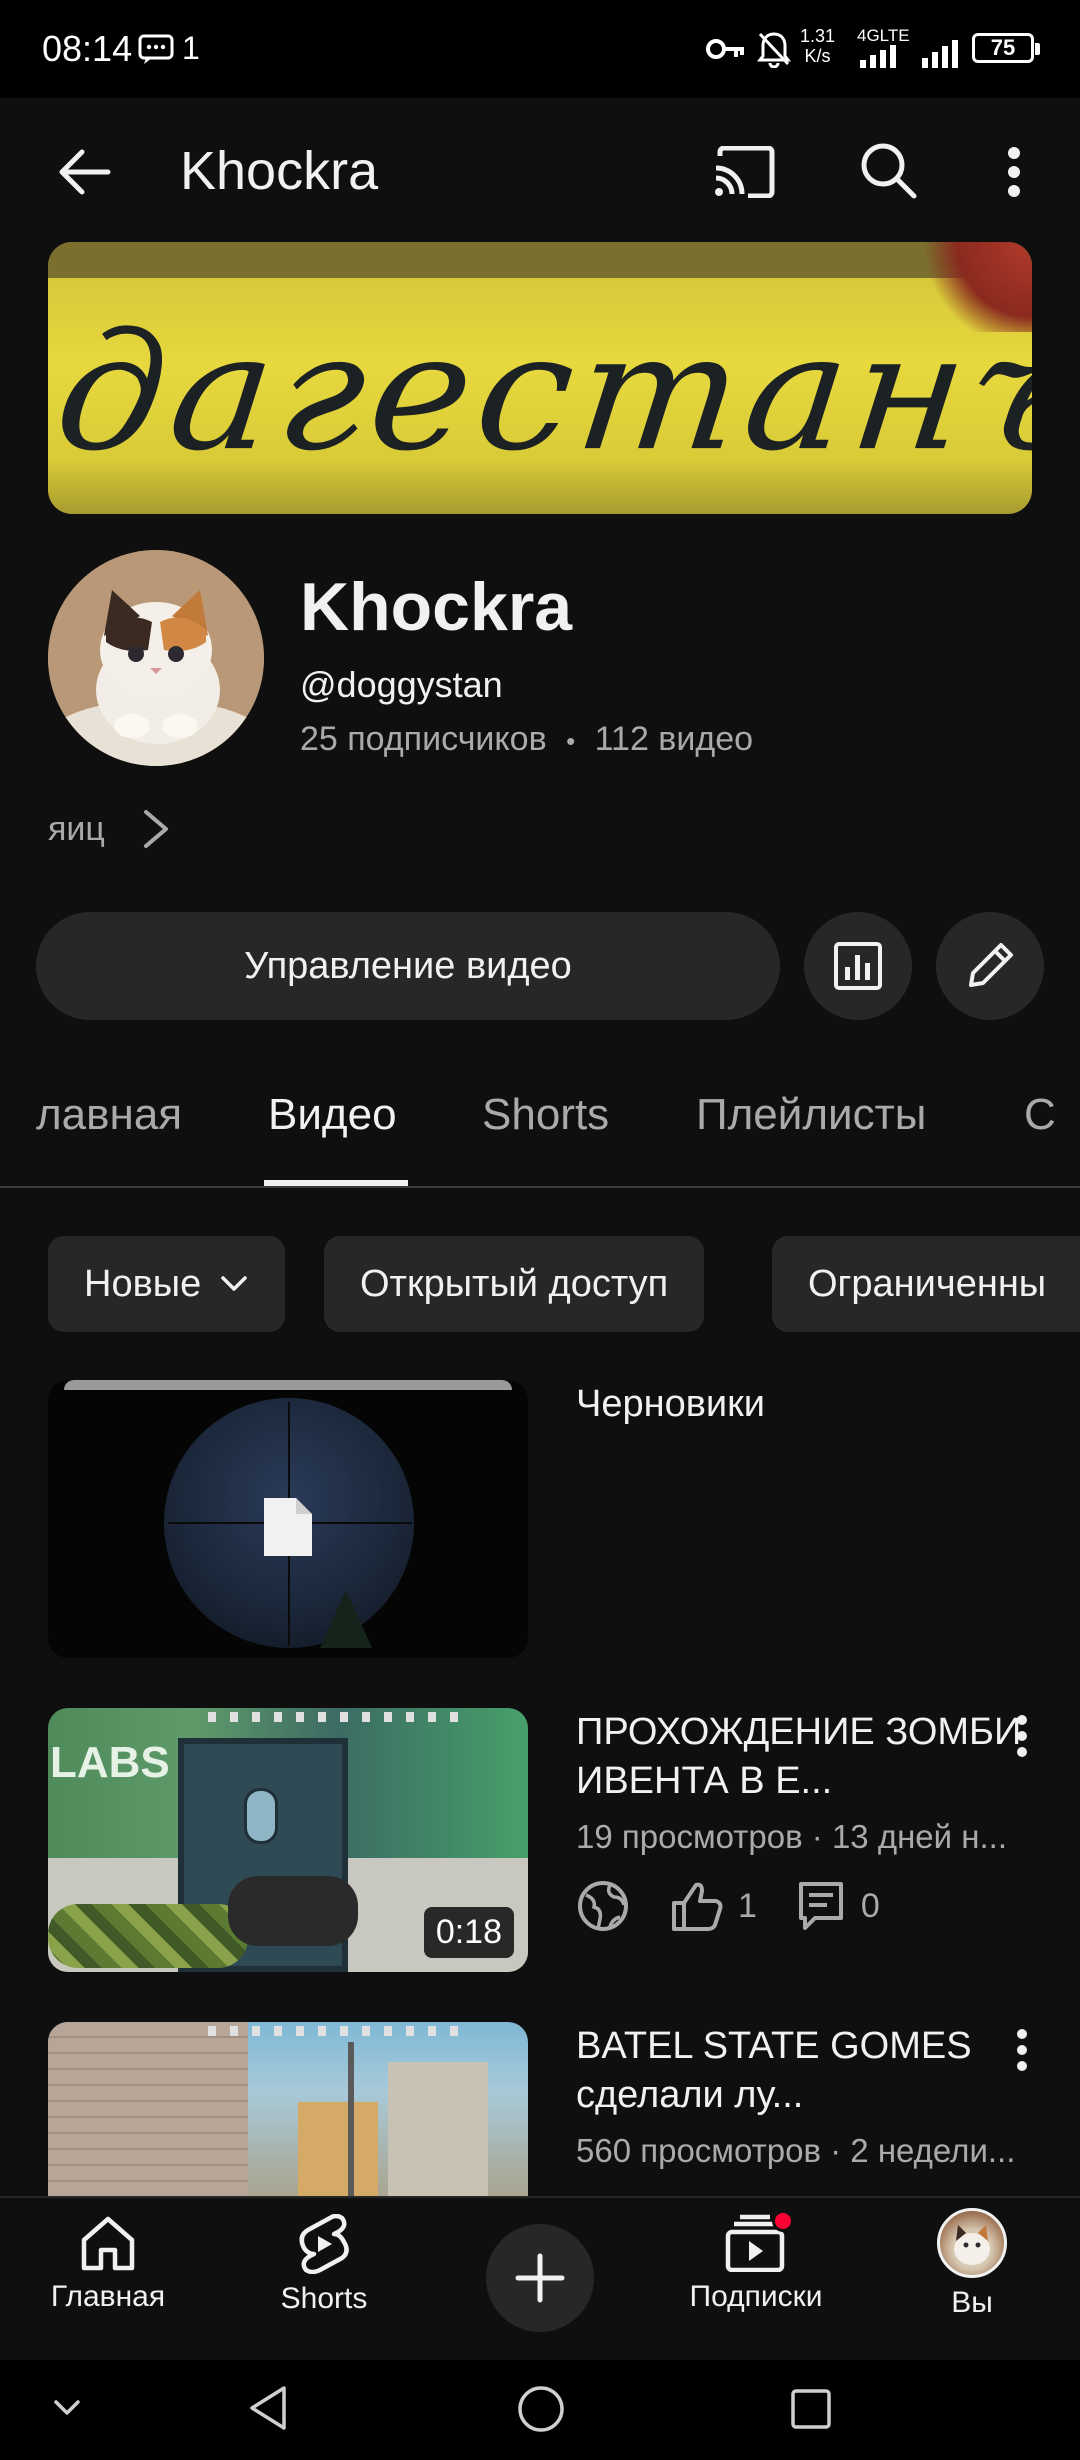 This screenshot has width=1080, height=2460. I want to click on cast-button, so click(744, 172).